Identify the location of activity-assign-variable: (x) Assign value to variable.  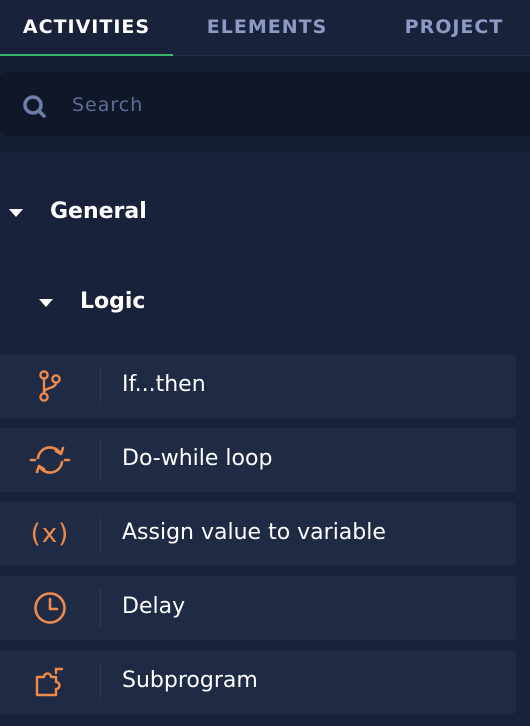
(258, 534).